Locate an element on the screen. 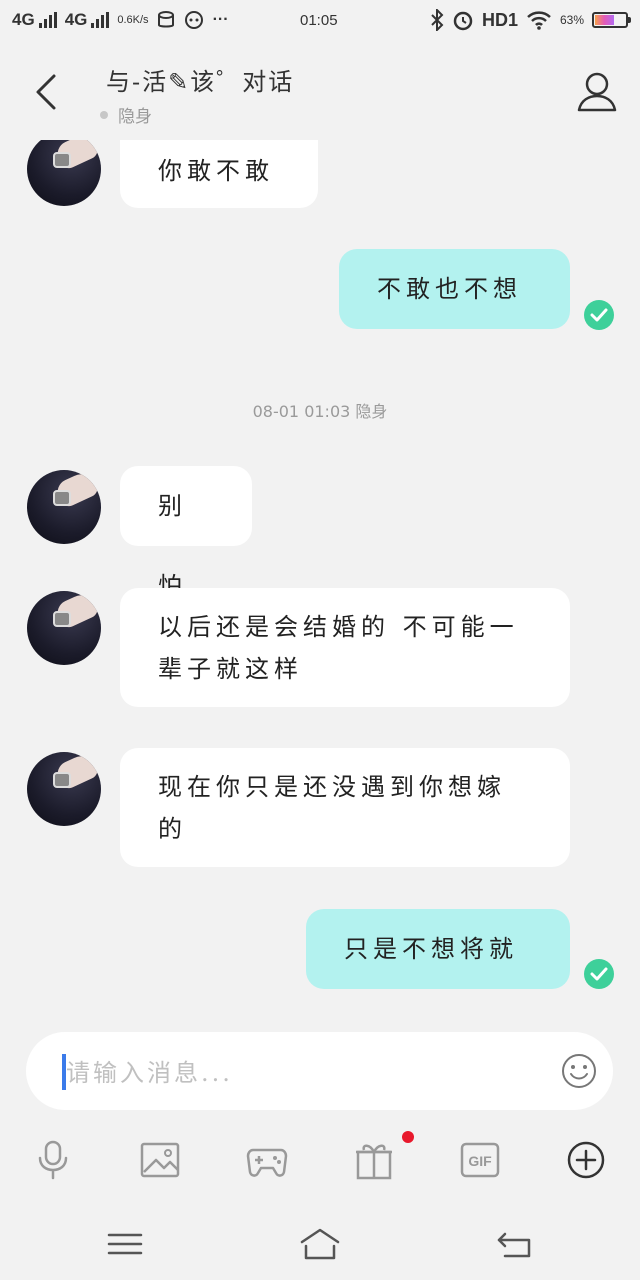 The image size is (640, 1280). add-circle-icon is located at coordinates (586, 1160).